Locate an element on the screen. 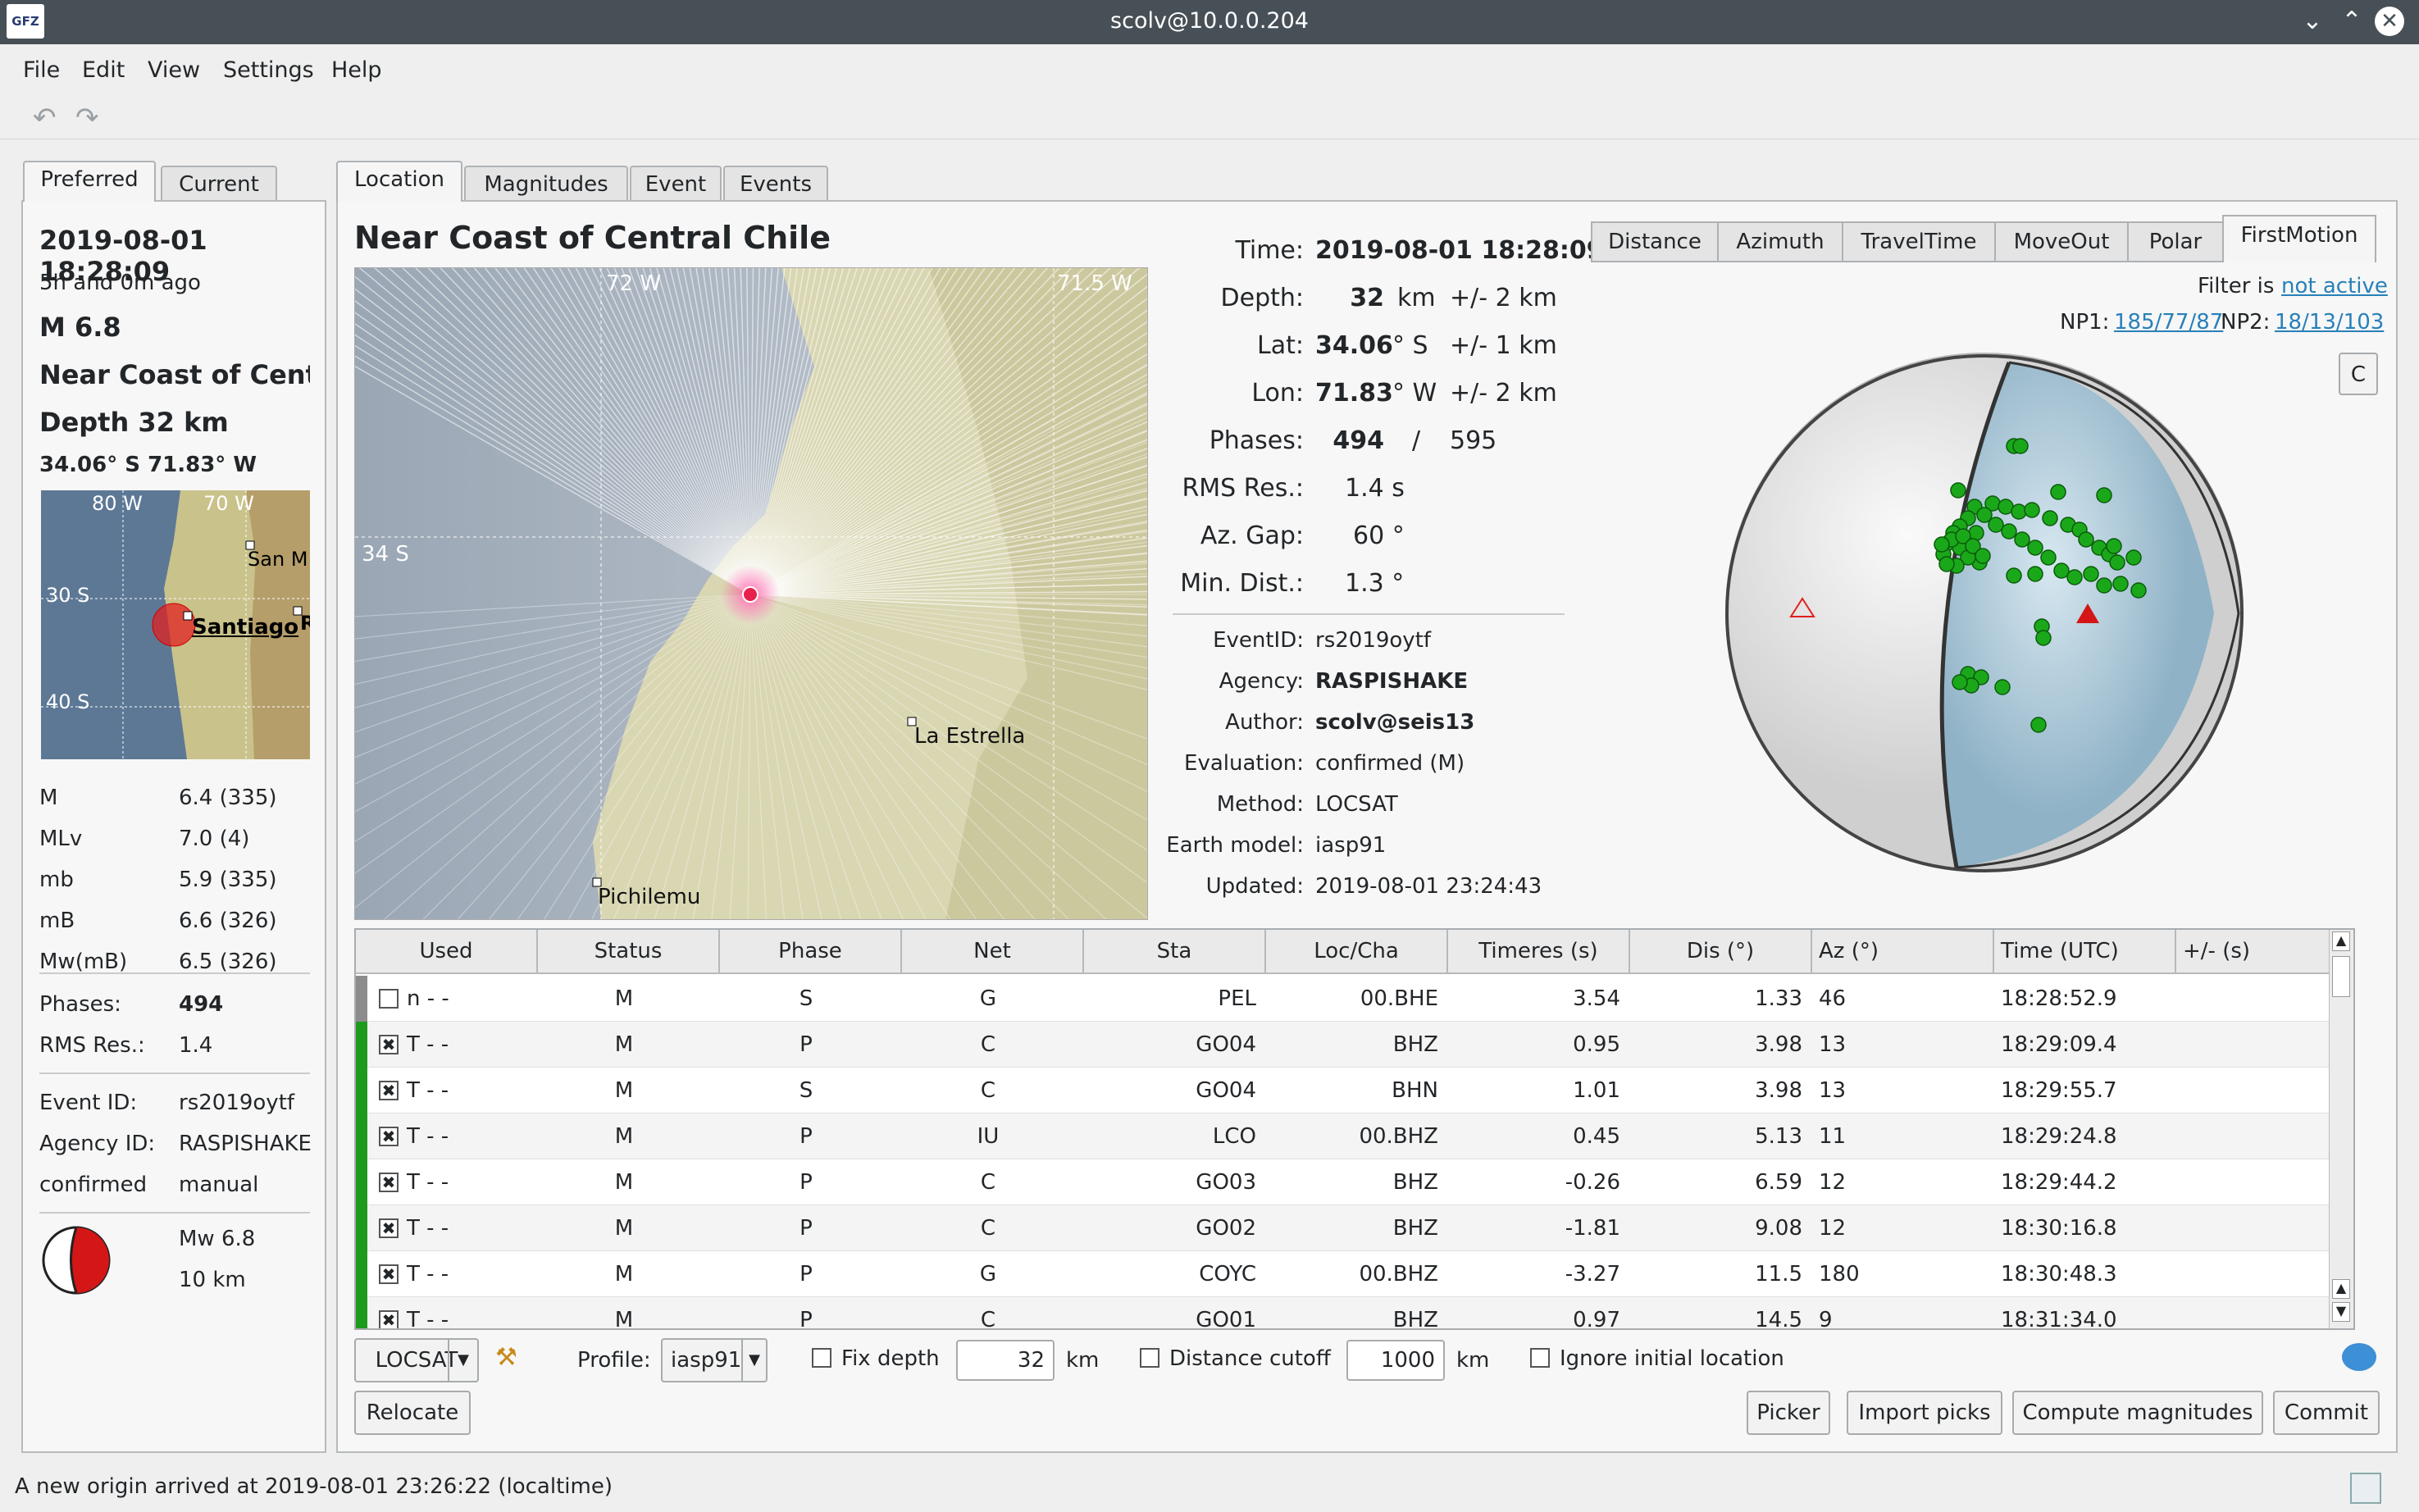  profile-select: iasp91 ▼ is located at coordinates (714, 1360).